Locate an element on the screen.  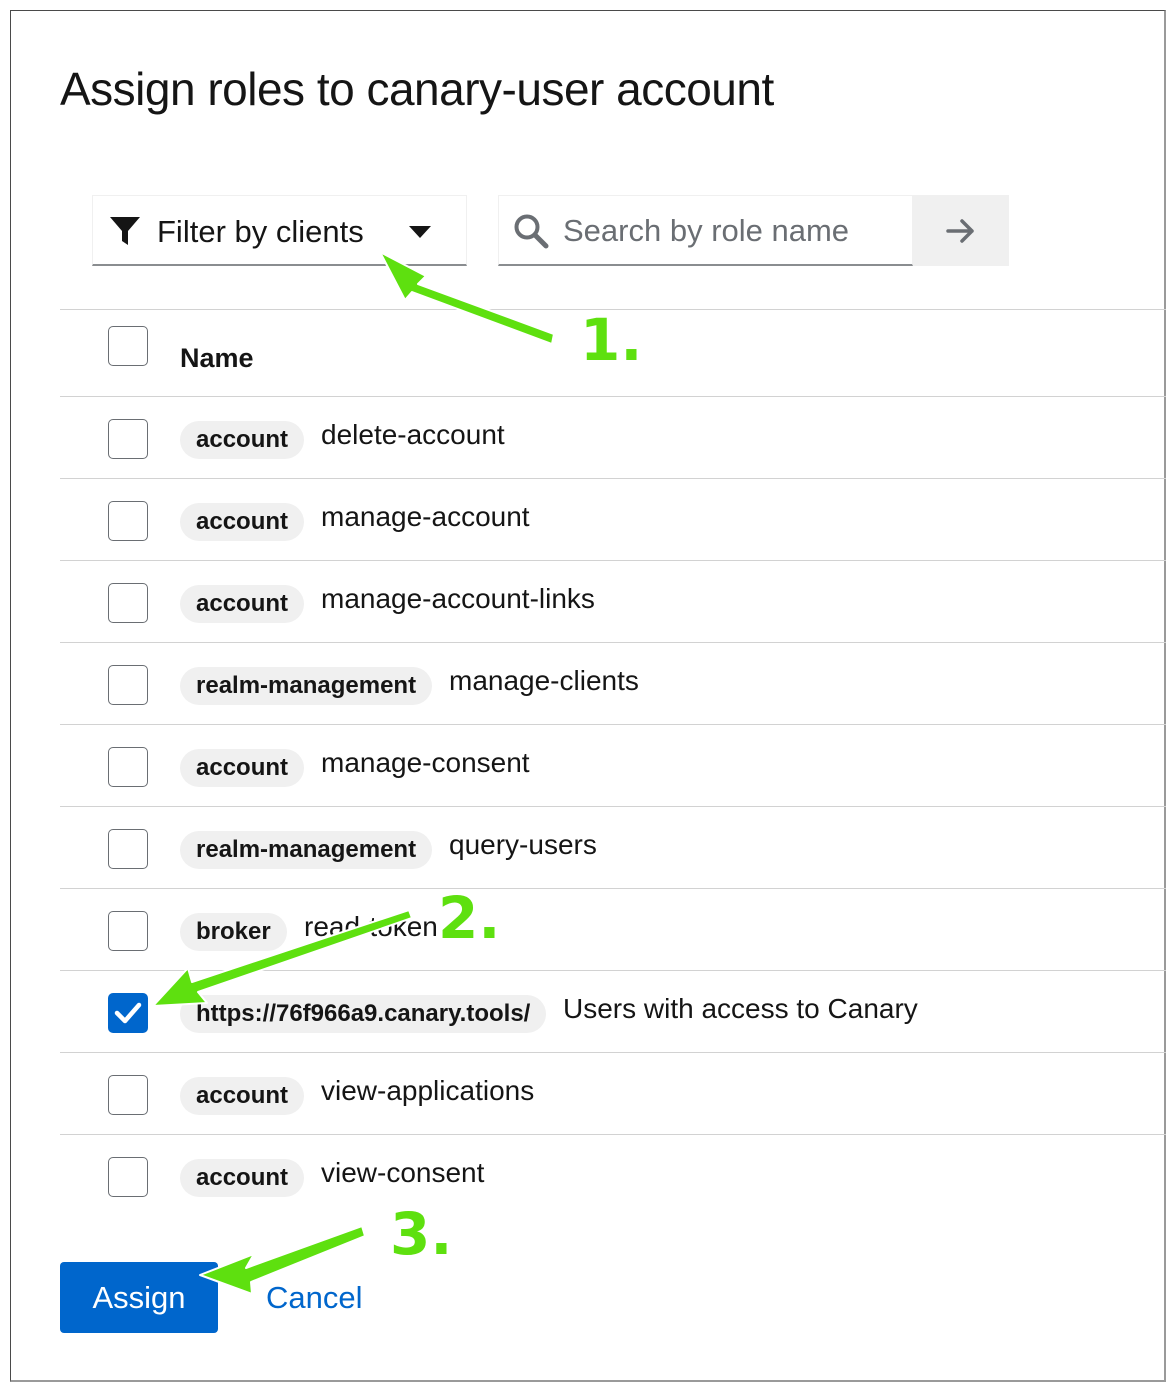
filter-by-clients-dropdown: Filter by clients is located at coordinates (279, 230).